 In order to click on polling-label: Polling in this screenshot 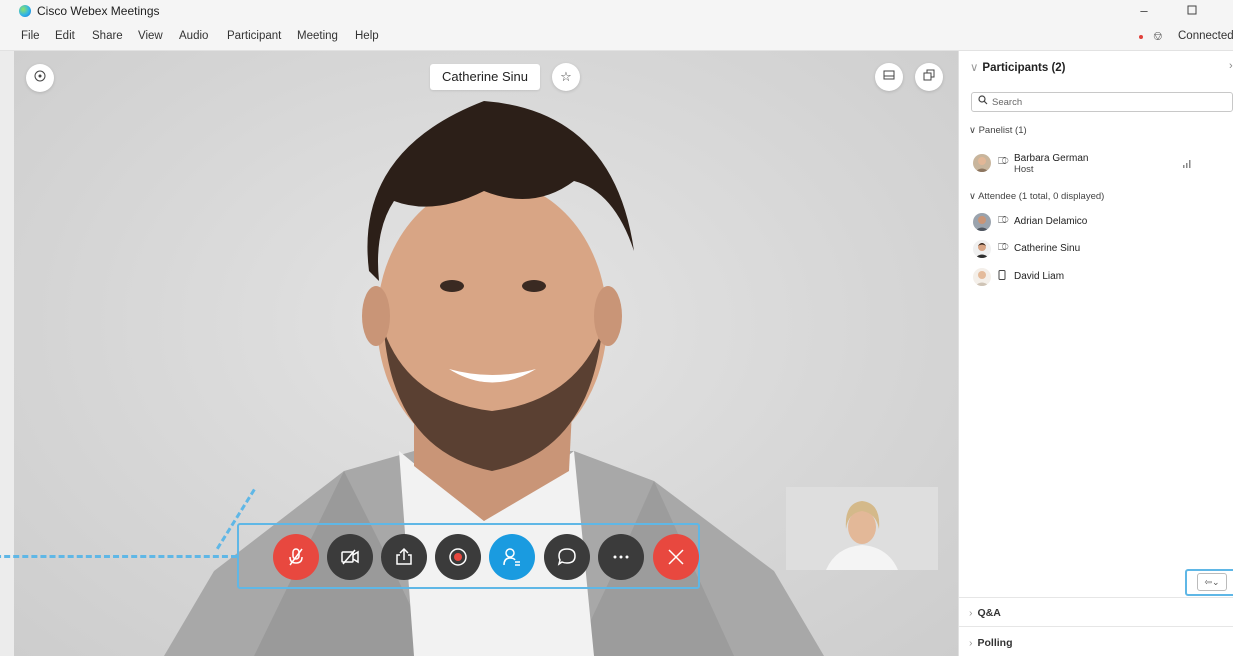, I will do `click(995, 643)`.